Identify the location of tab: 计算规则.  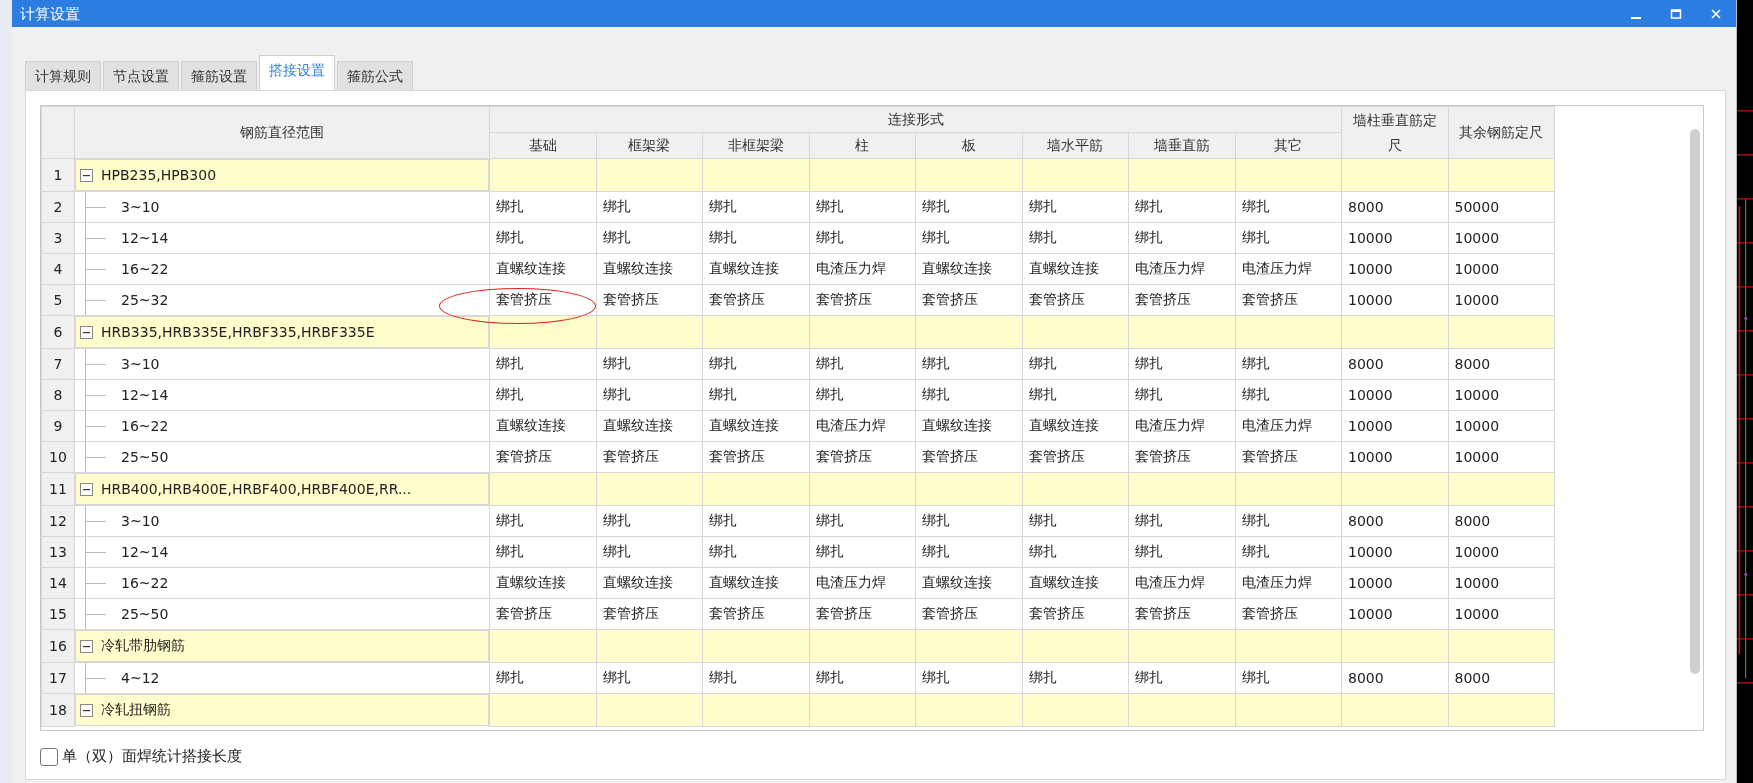
(63, 75).